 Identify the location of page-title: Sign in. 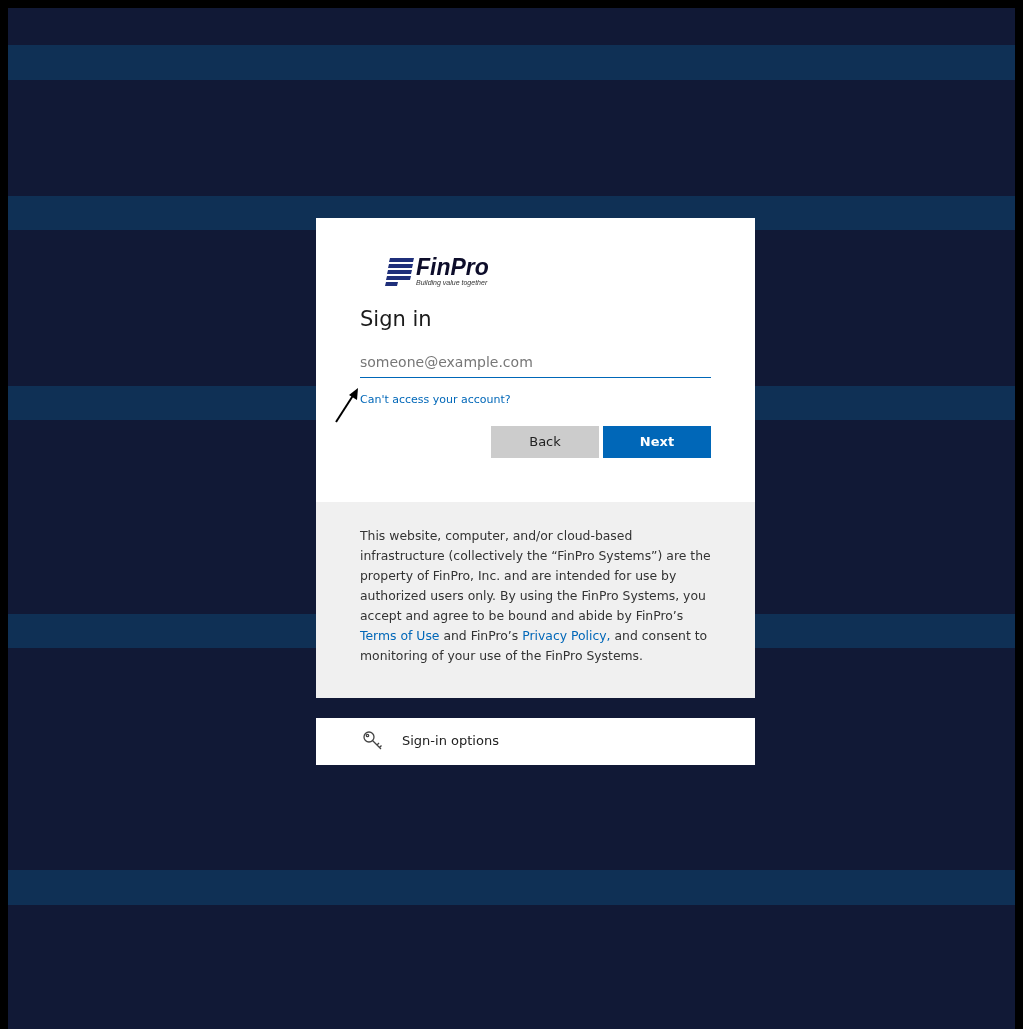
(396, 319).